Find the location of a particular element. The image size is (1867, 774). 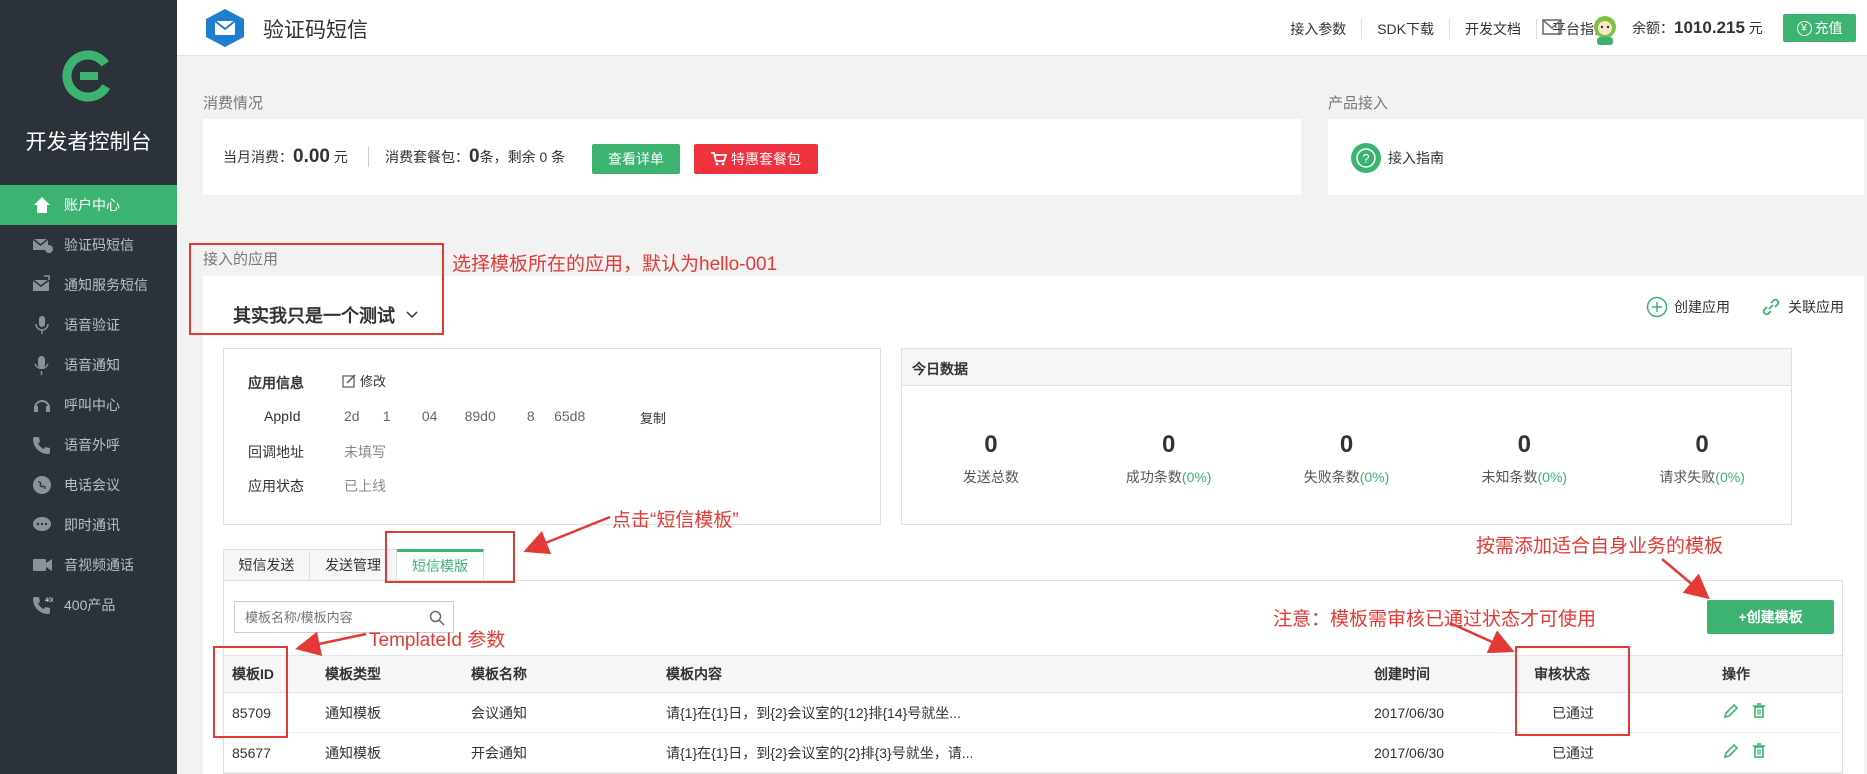

create-app-link: 创建应用 is located at coordinates (1688, 307).